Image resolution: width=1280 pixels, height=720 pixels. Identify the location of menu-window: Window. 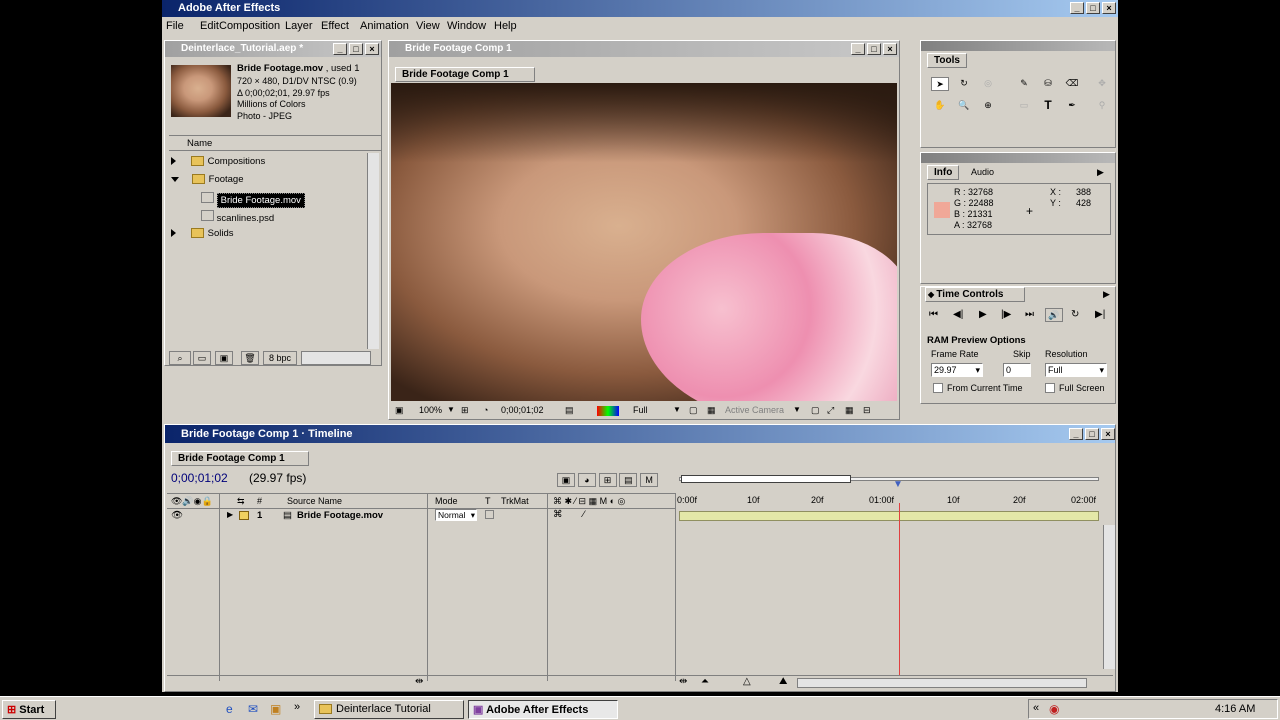
(466, 26).